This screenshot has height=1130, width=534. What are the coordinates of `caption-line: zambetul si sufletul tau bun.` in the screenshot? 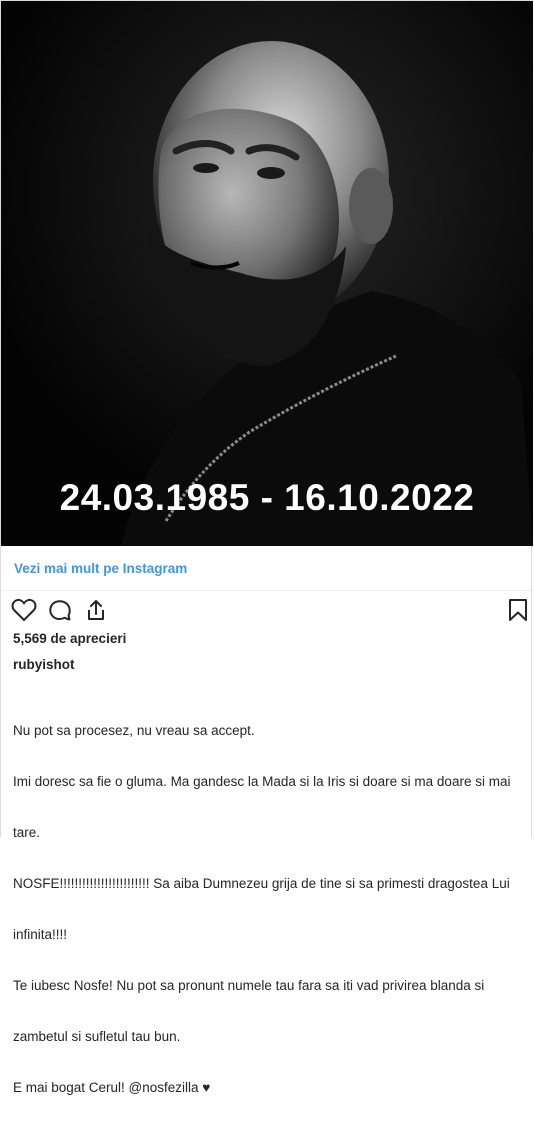 It's located at (97, 1036).